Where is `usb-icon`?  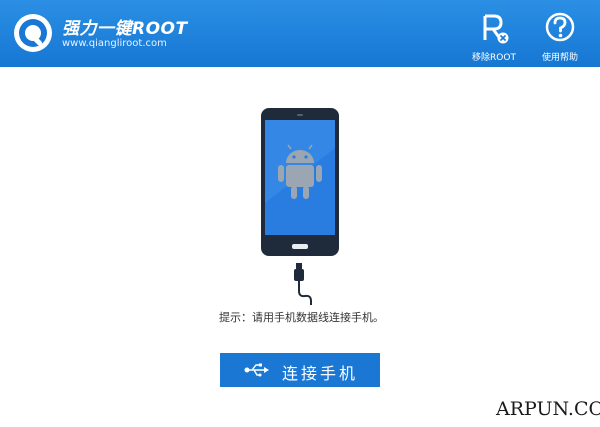
usb-icon is located at coordinates (256, 370).